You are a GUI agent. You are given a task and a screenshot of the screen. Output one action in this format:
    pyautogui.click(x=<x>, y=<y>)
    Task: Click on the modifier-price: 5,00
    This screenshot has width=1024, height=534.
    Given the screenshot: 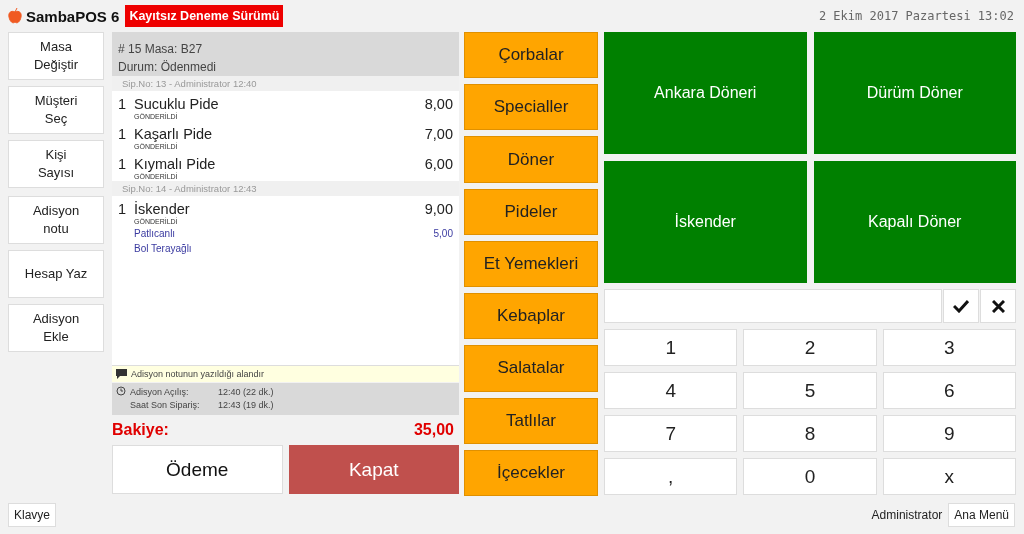 What is the action you would take?
    pyautogui.click(x=442, y=233)
    